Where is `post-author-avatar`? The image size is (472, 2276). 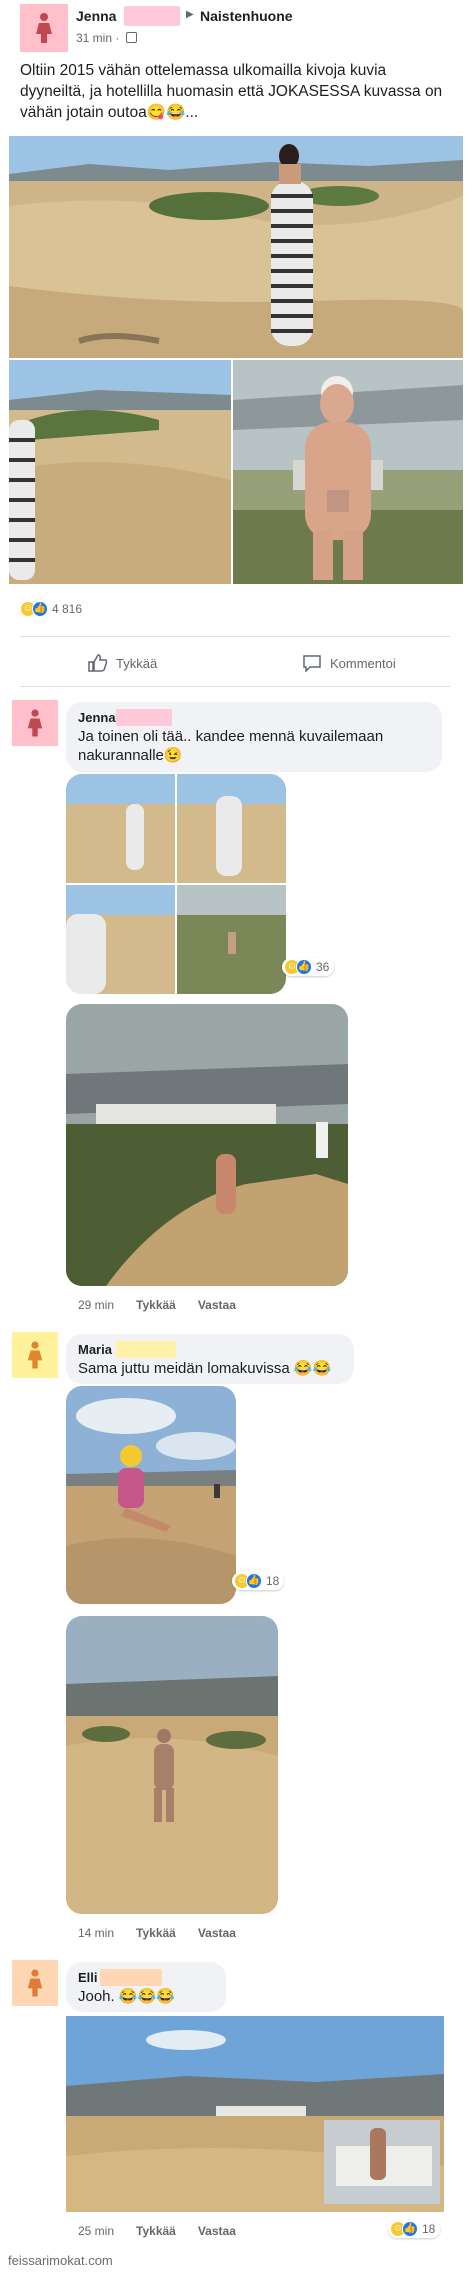
post-author-avatar is located at coordinates (44, 28).